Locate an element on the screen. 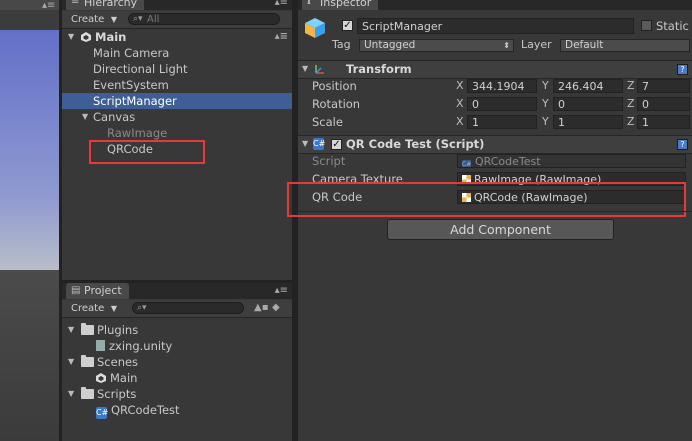 The height and width of the screenshot is (441, 692). gameobject-cube-icon is located at coordinates (315, 28).